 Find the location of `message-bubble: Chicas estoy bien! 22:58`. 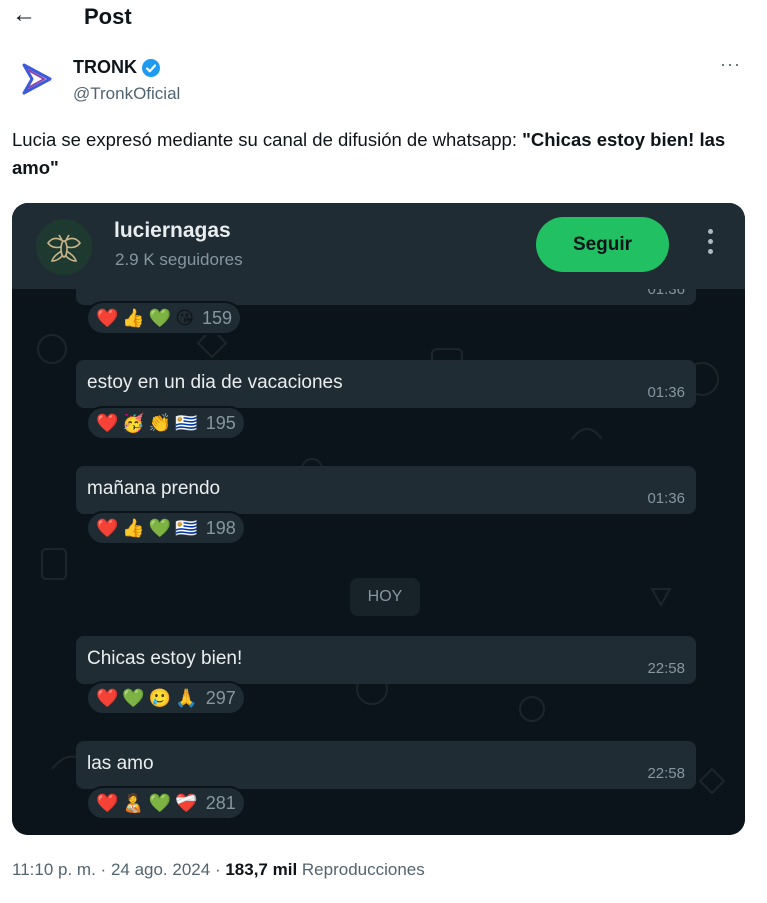

message-bubble: Chicas estoy bien! 22:58 is located at coordinates (386, 660).